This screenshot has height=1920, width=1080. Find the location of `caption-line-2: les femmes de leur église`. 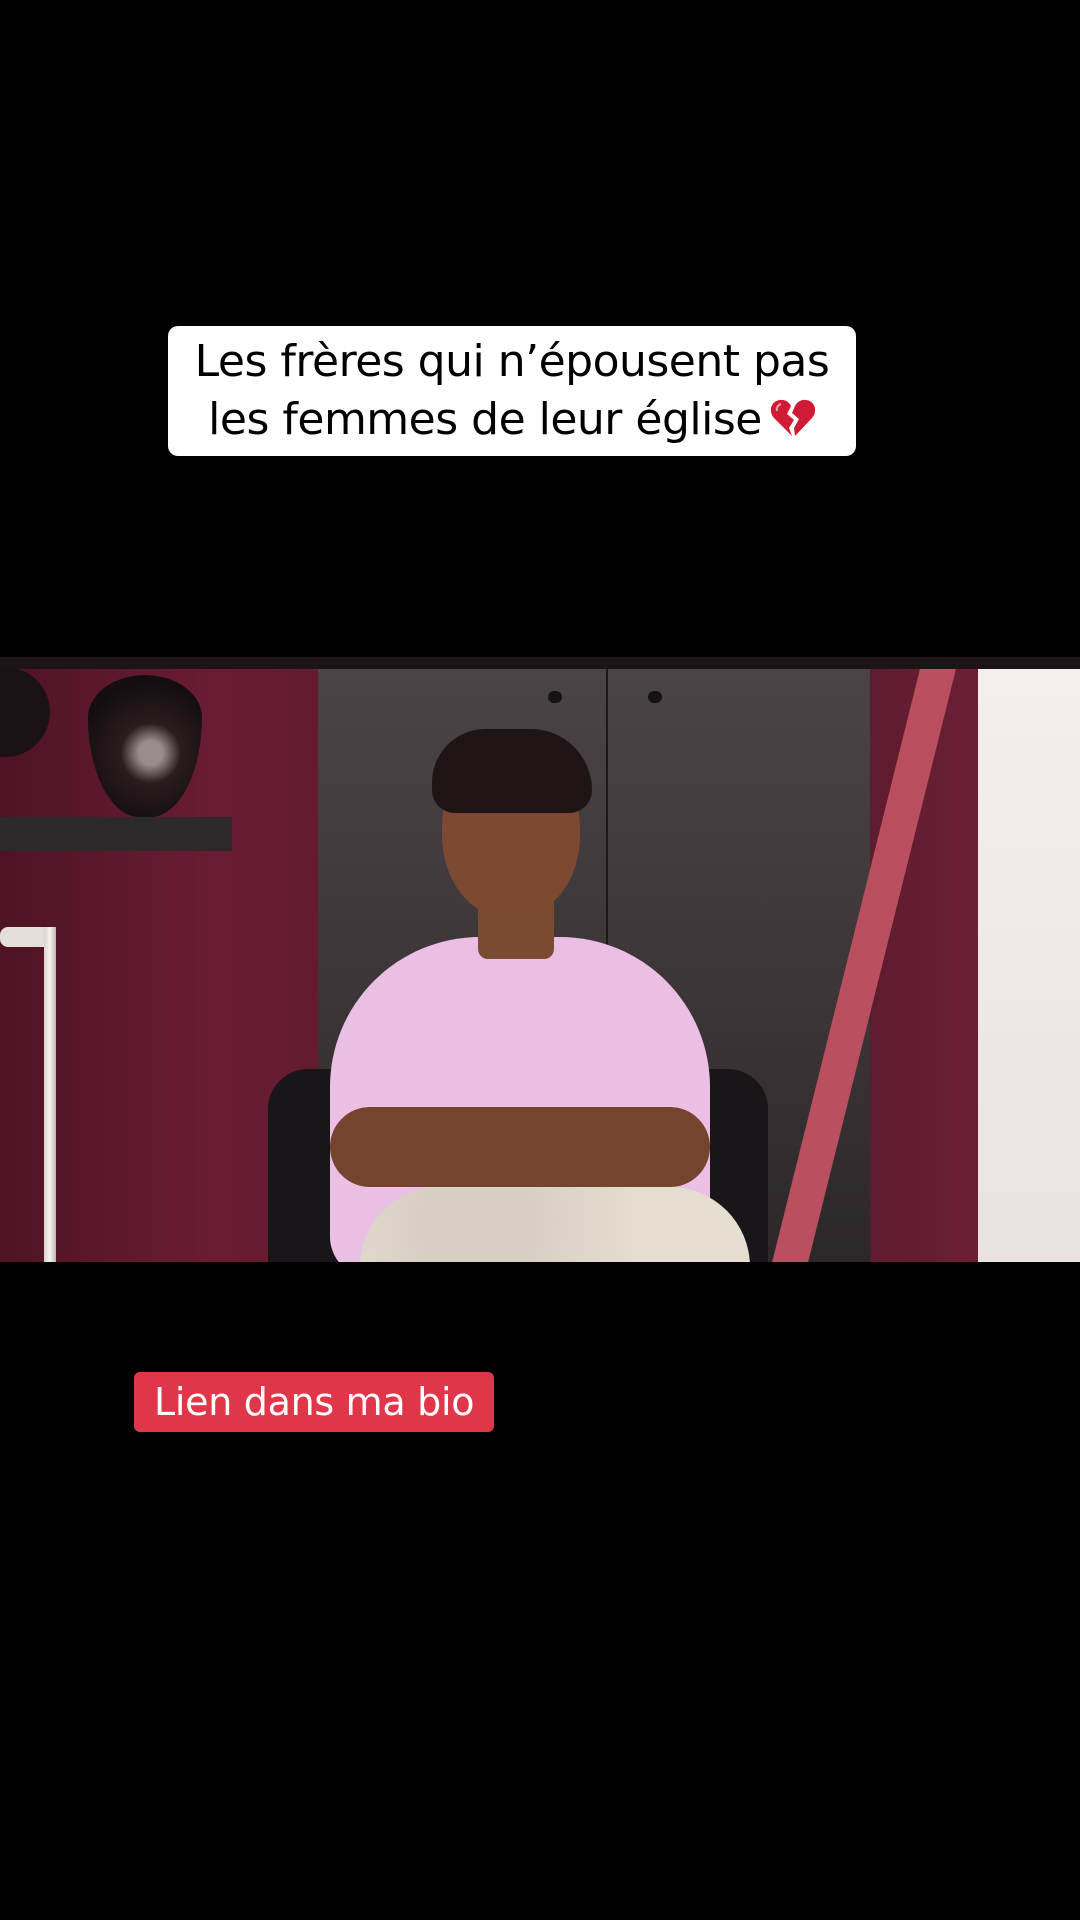

caption-line-2: les femmes de leur église is located at coordinates (485, 419).